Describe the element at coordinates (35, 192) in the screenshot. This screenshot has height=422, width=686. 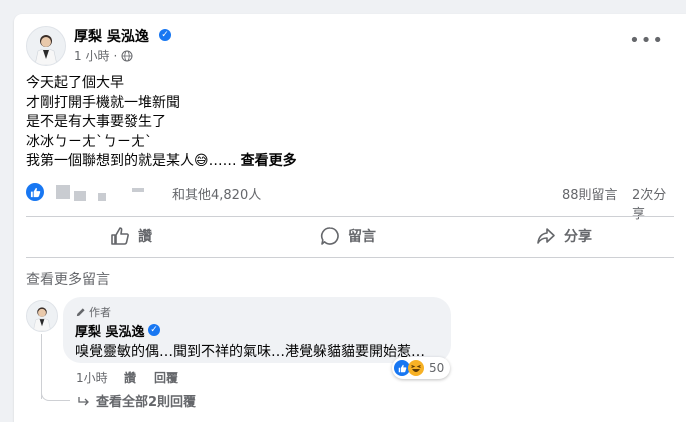
I see `like-reaction-icon` at that location.